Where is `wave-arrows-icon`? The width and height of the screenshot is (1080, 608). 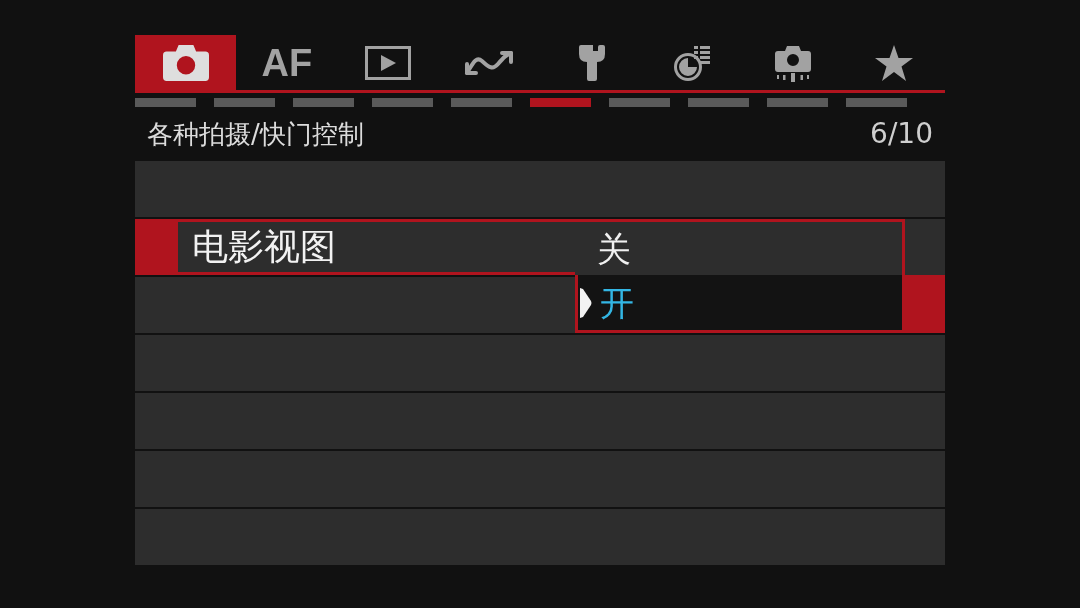 wave-arrows-icon is located at coordinates (489, 62).